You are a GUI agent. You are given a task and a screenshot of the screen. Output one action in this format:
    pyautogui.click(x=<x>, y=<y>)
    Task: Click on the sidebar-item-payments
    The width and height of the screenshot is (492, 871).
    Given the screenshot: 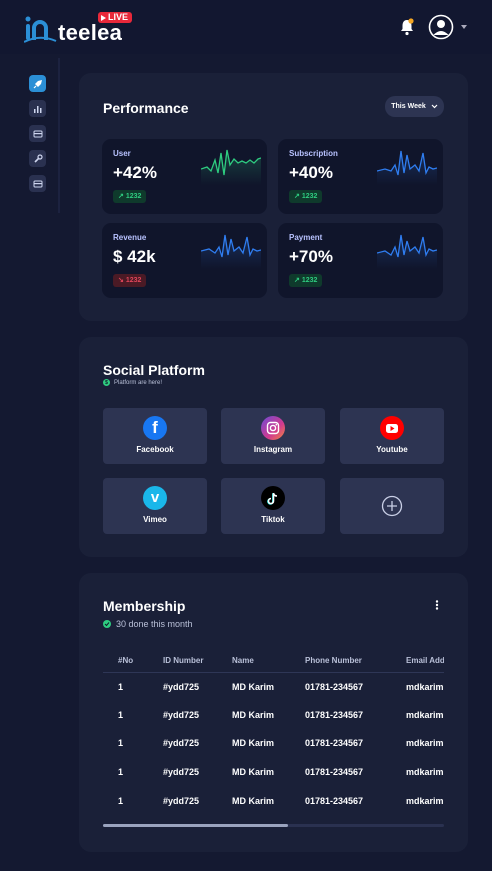 What is the action you would take?
    pyautogui.click(x=37, y=183)
    